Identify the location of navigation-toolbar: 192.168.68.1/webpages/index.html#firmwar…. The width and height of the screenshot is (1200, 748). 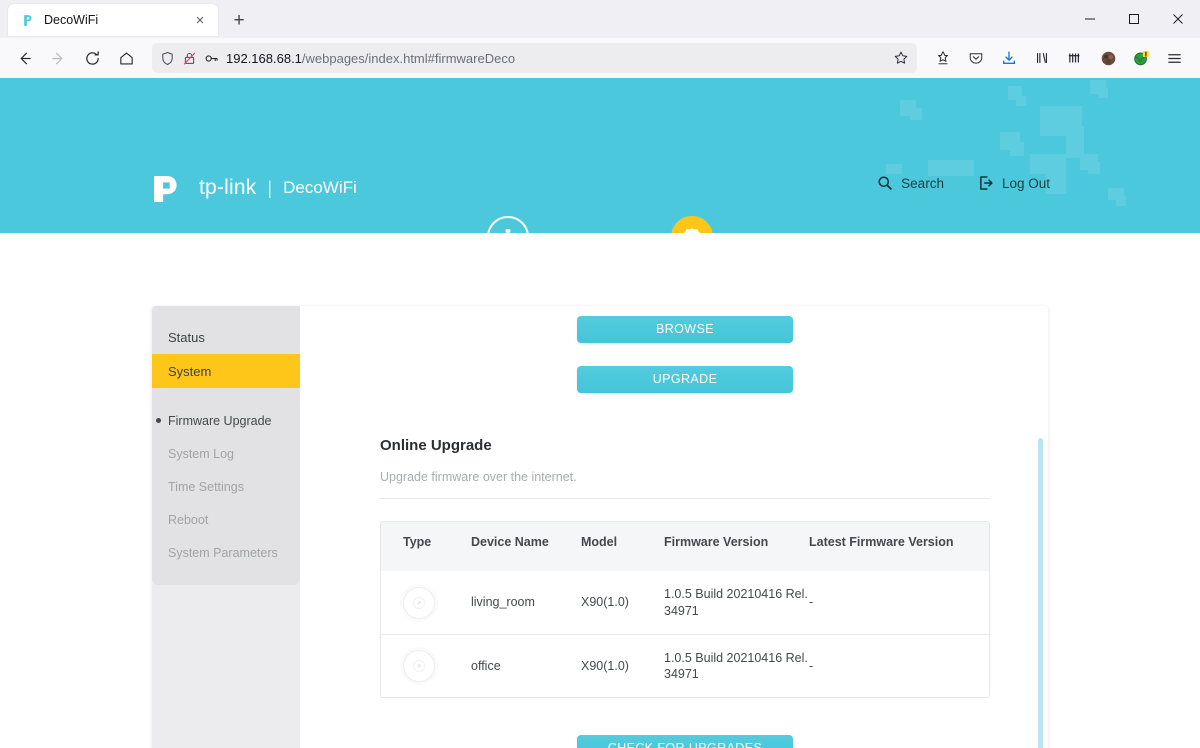
(600, 58).